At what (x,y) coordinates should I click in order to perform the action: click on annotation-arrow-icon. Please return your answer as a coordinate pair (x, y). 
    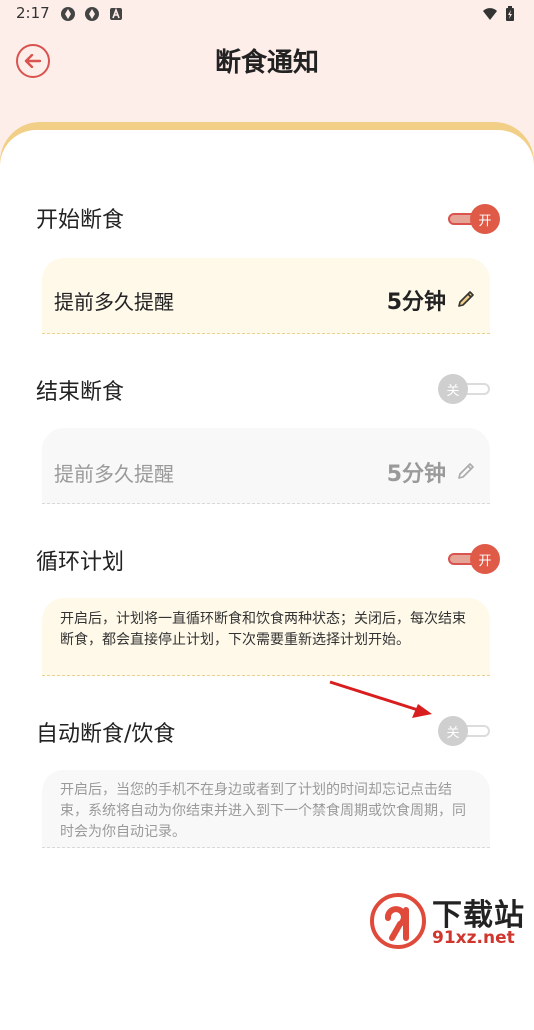
    Looking at the image, I should click on (380, 699).